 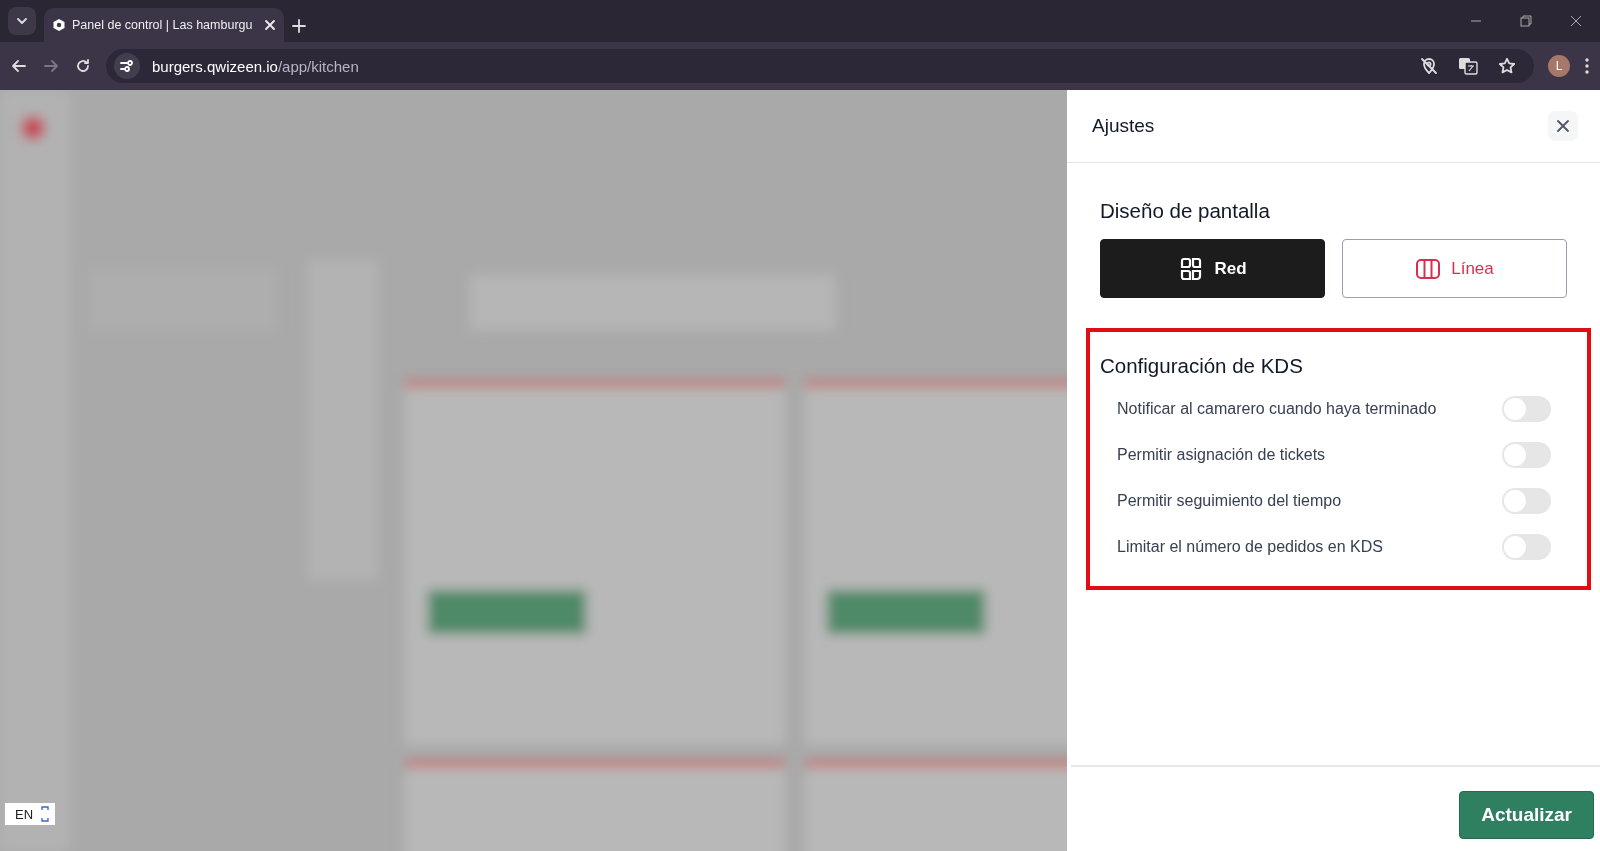 I want to click on expand-icon, so click(x=45, y=814).